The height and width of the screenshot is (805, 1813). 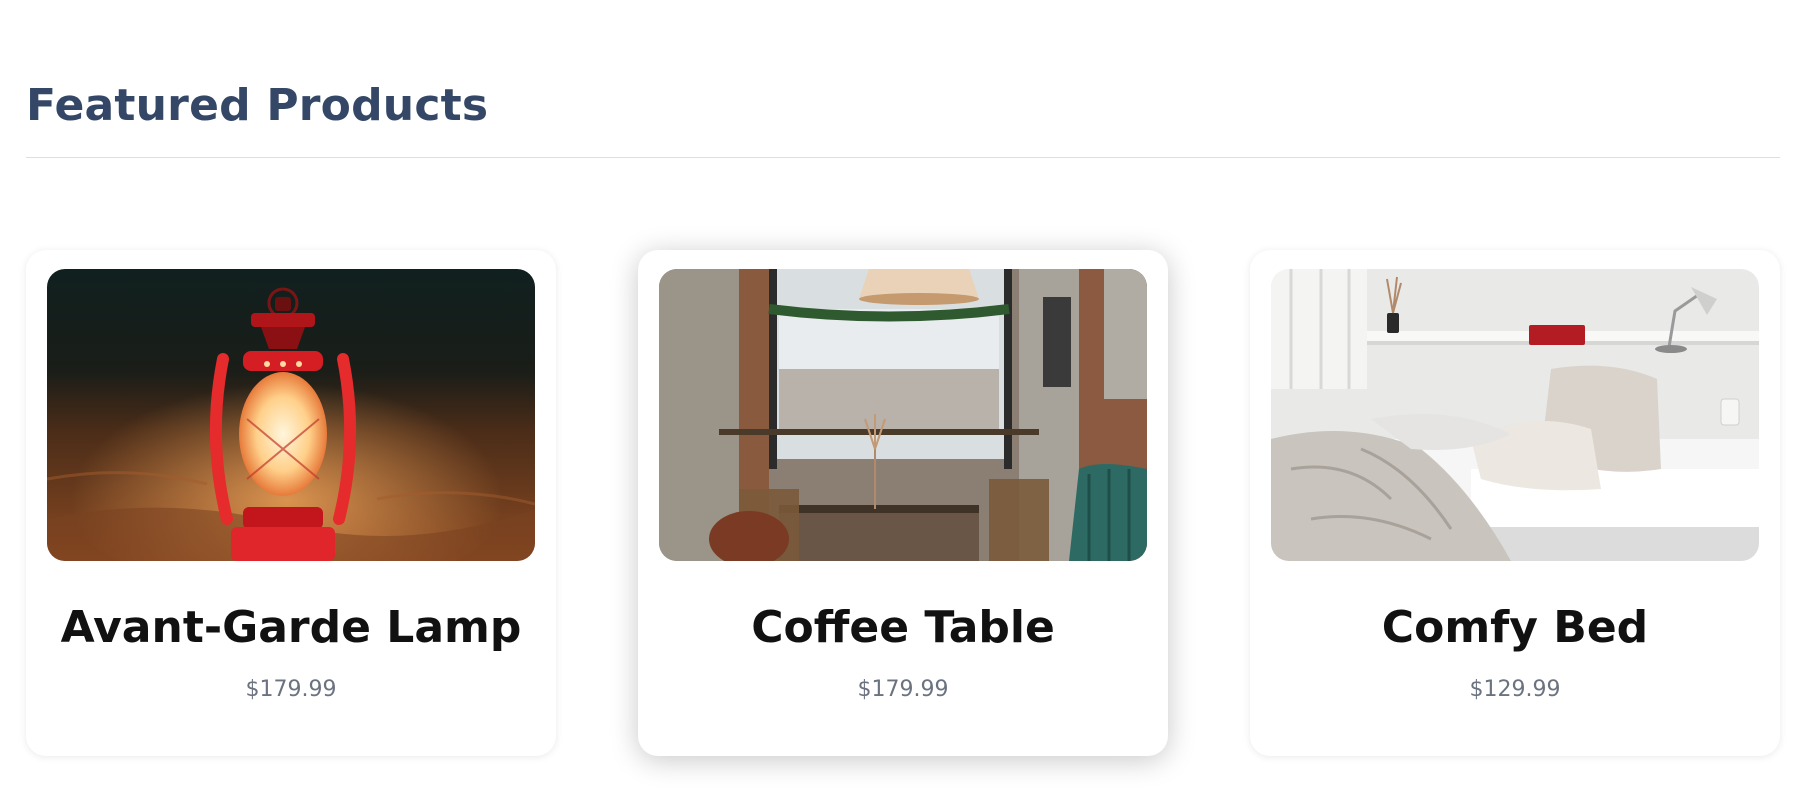 I want to click on section-divider, so click(x=903, y=157).